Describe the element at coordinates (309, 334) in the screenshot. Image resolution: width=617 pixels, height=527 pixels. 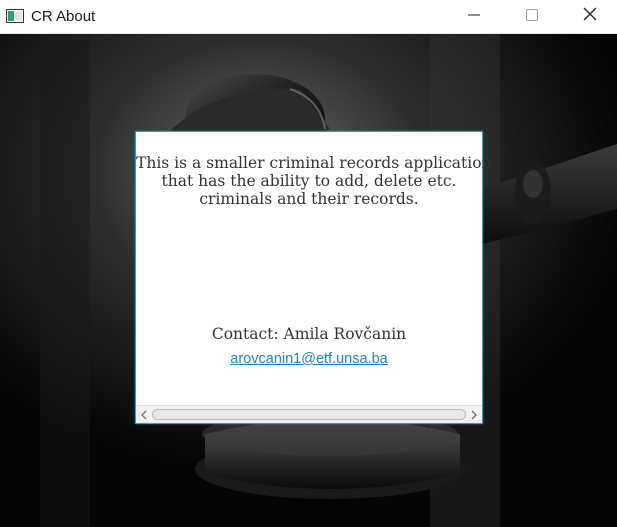
I see `contact-label: Contact: Amila Rovčanin` at that location.